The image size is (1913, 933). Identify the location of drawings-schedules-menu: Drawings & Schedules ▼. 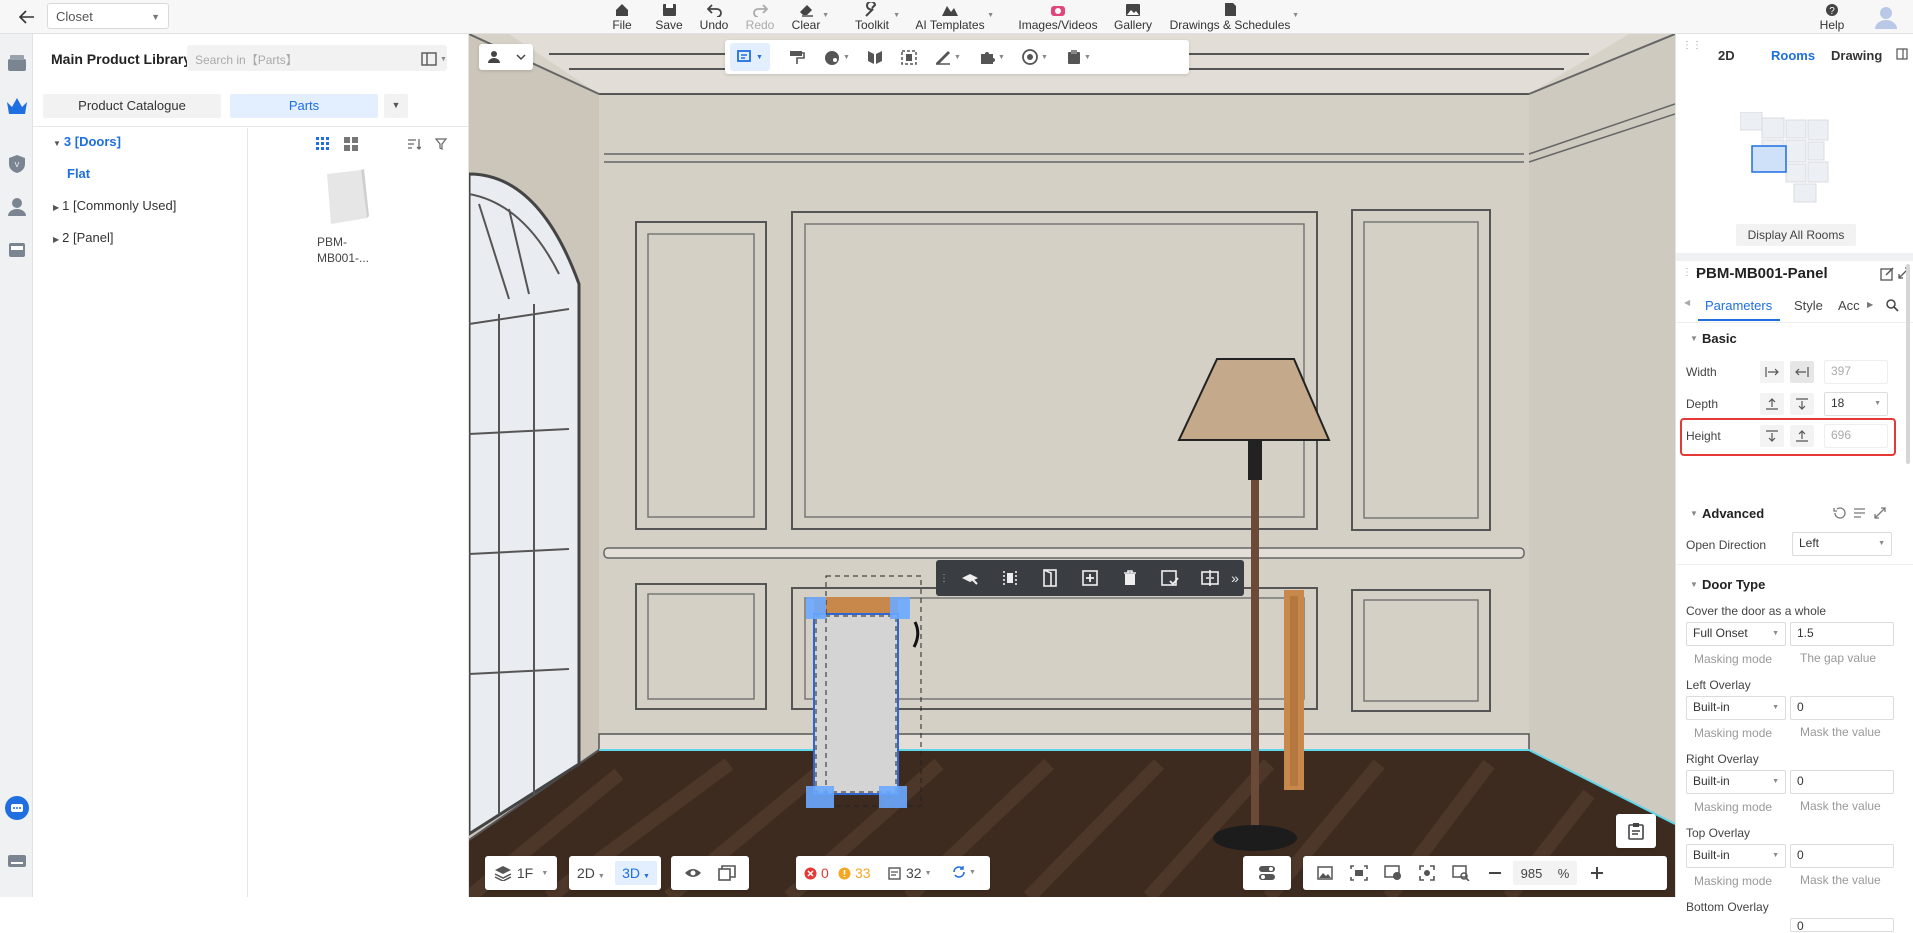
(1234, 17).